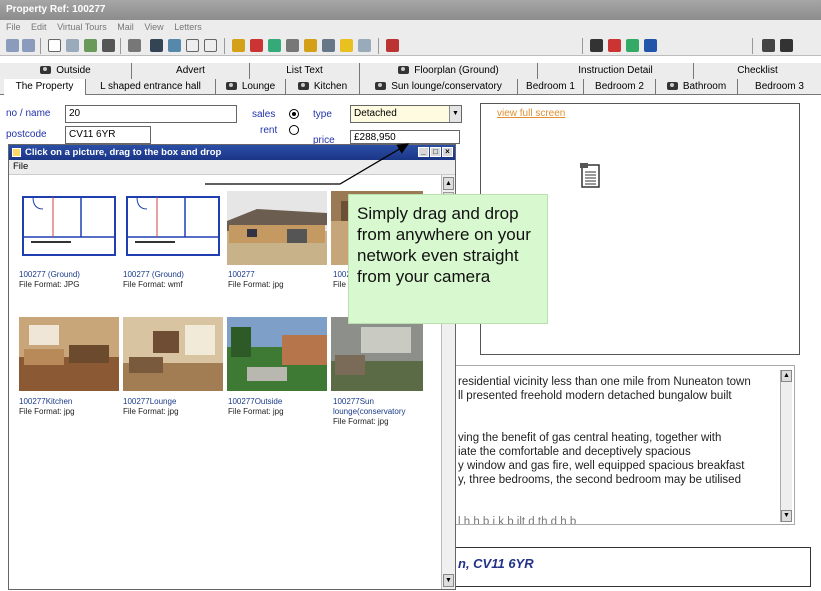 The width and height of the screenshot is (821, 591). Describe the element at coordinates (277, 354) in the screenshot. I see `garden-photo-thumbnail` at that location.